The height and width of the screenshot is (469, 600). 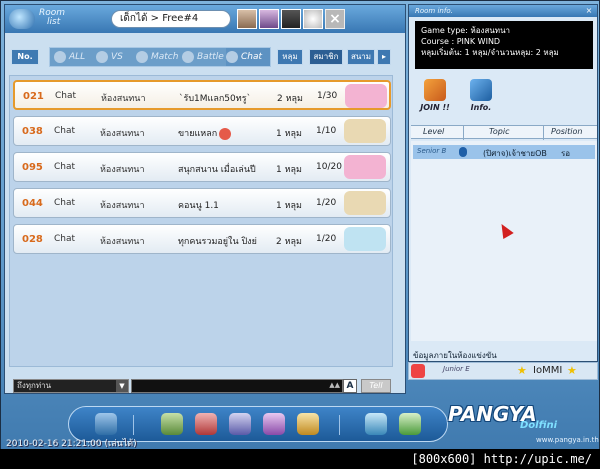 I want to click on room-info-footer: ข้อมูลภายในห้องแข่งขัน, so click(x=455, y=355).